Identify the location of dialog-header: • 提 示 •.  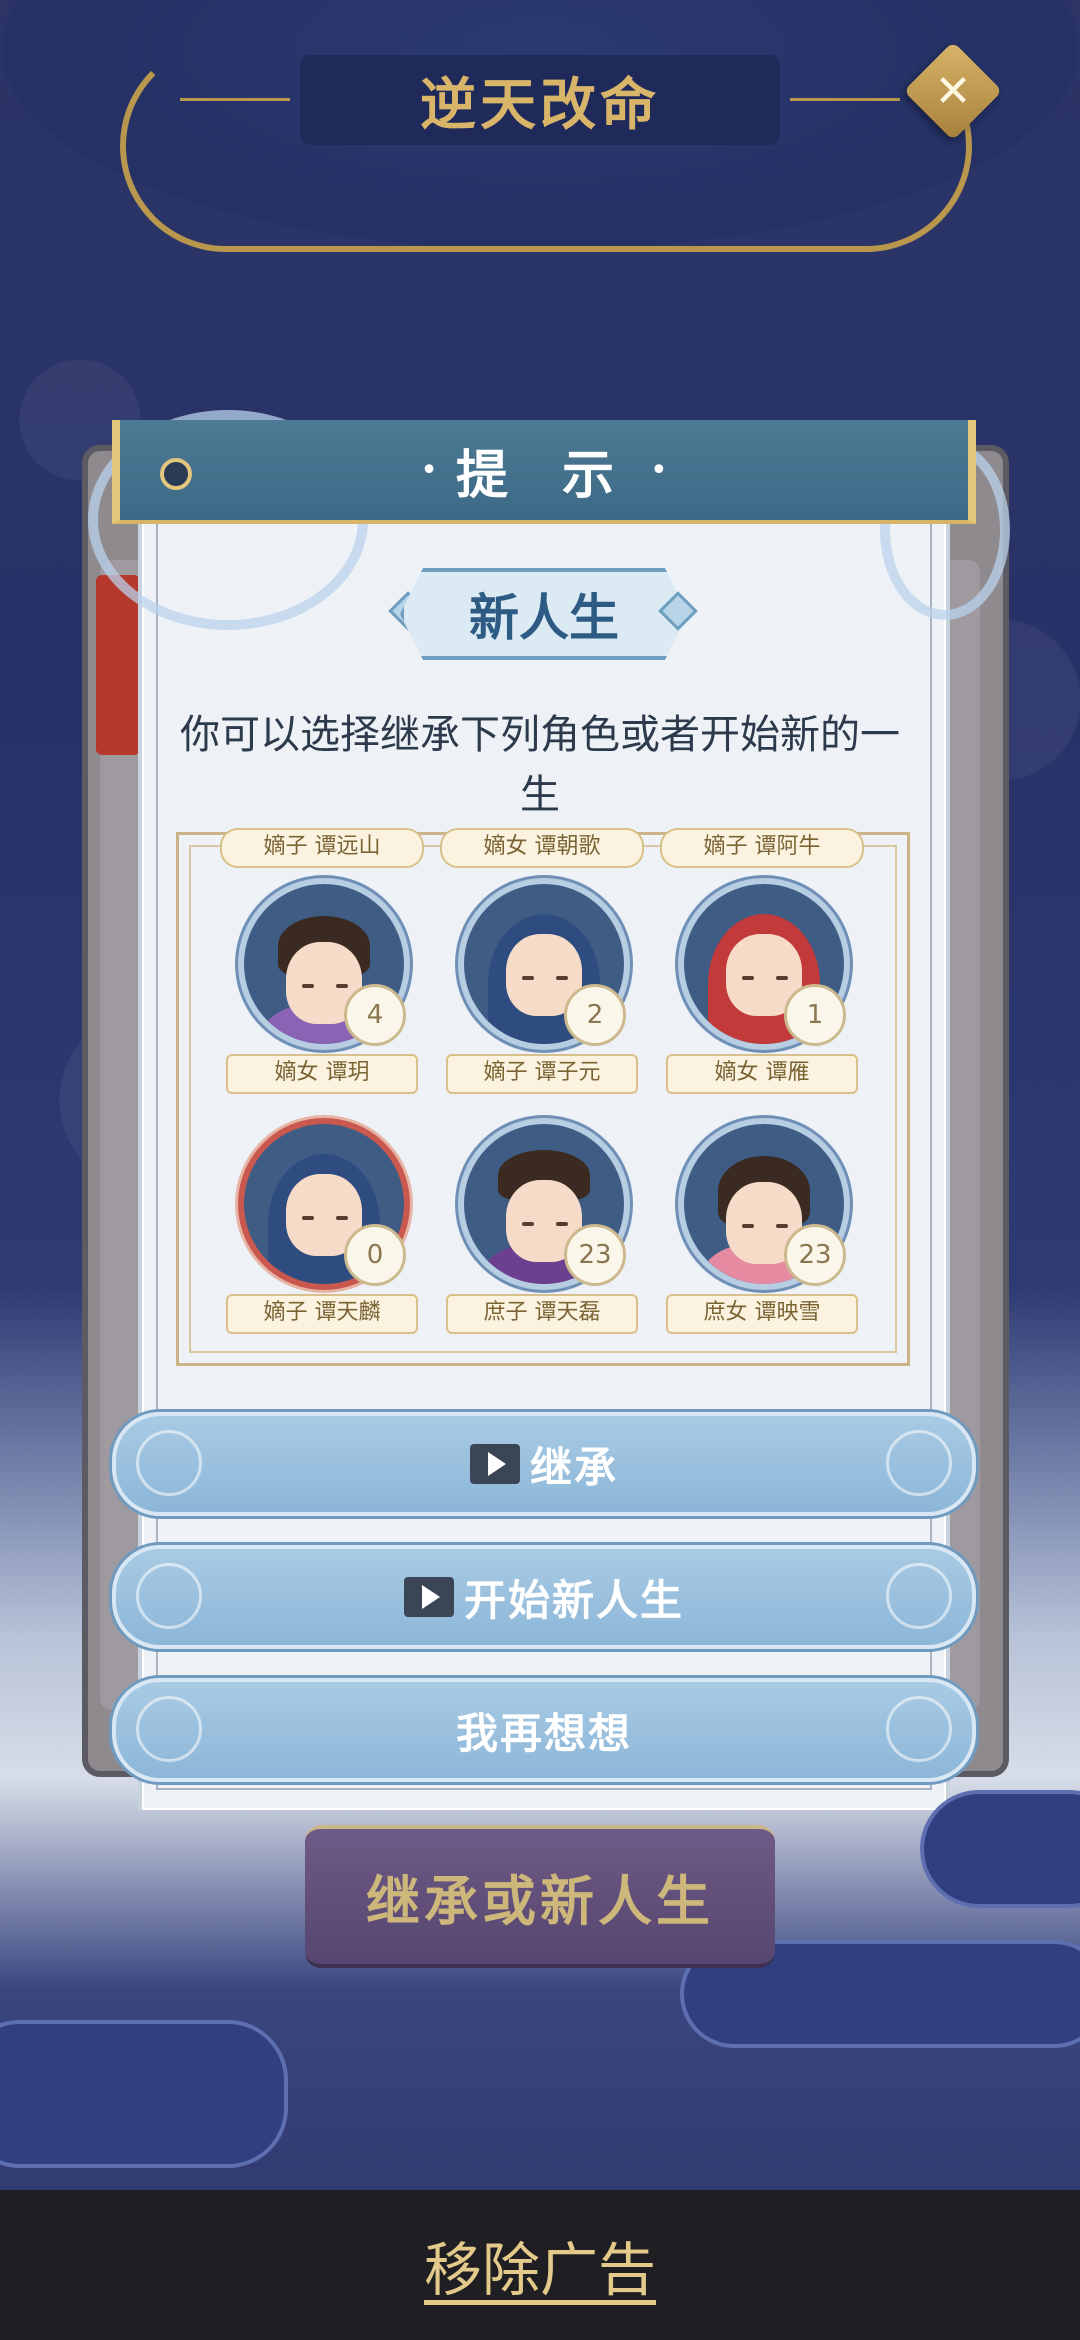
(544, 472).